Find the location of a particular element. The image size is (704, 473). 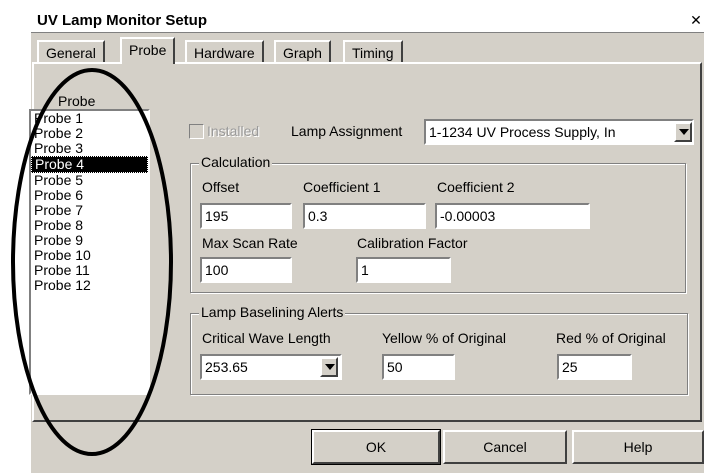

lamp-assignment-dropdown-button is located at coordinates (683, 132).